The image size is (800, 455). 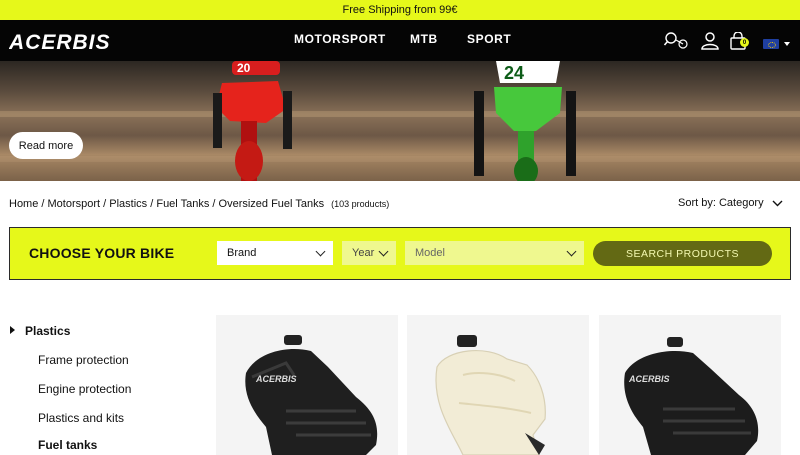 What do you see at coordinates (424, 39) in the screenshot?
I see `nav-mtb: MTB` at bounding box center [424, 39].